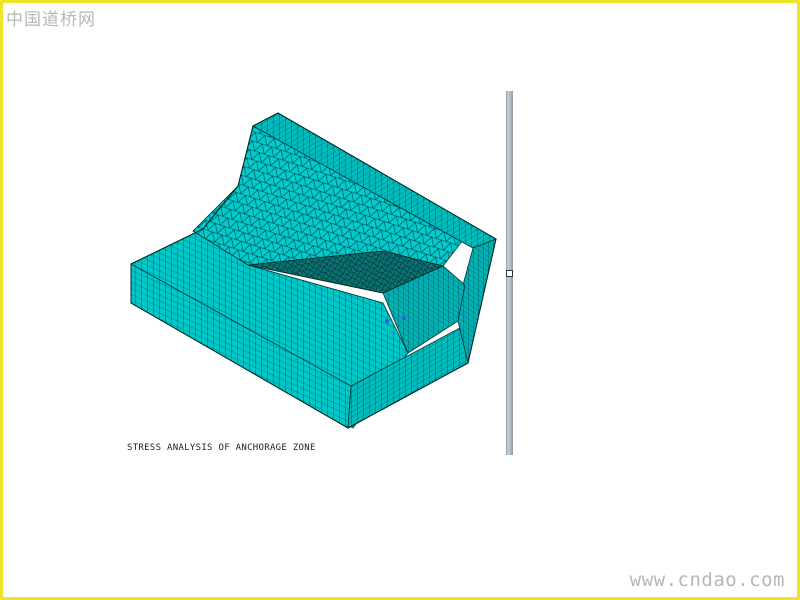 The image size is (800, 600). I want to click on splitter-handle, so click(509, 273).